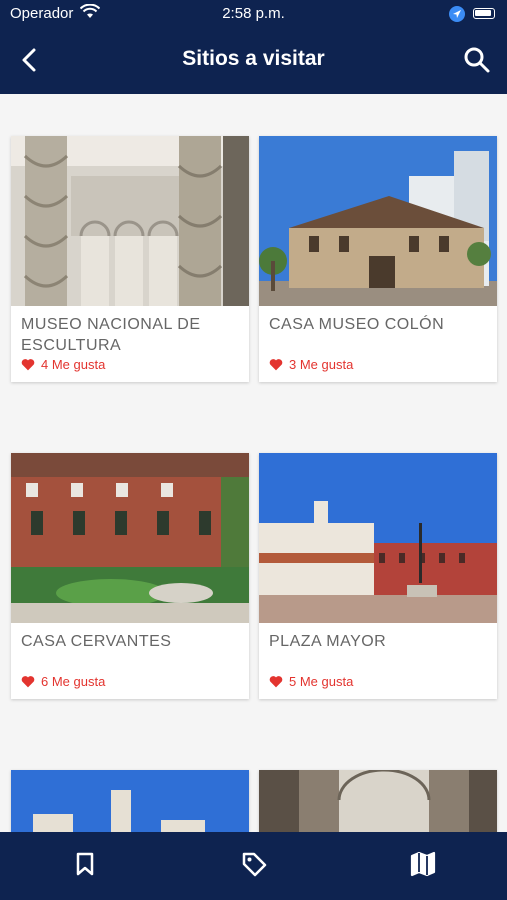 The height and width of the screenshot is (900, 507). I want to click on page-title: Sitios a visitar, so click(253, 58).